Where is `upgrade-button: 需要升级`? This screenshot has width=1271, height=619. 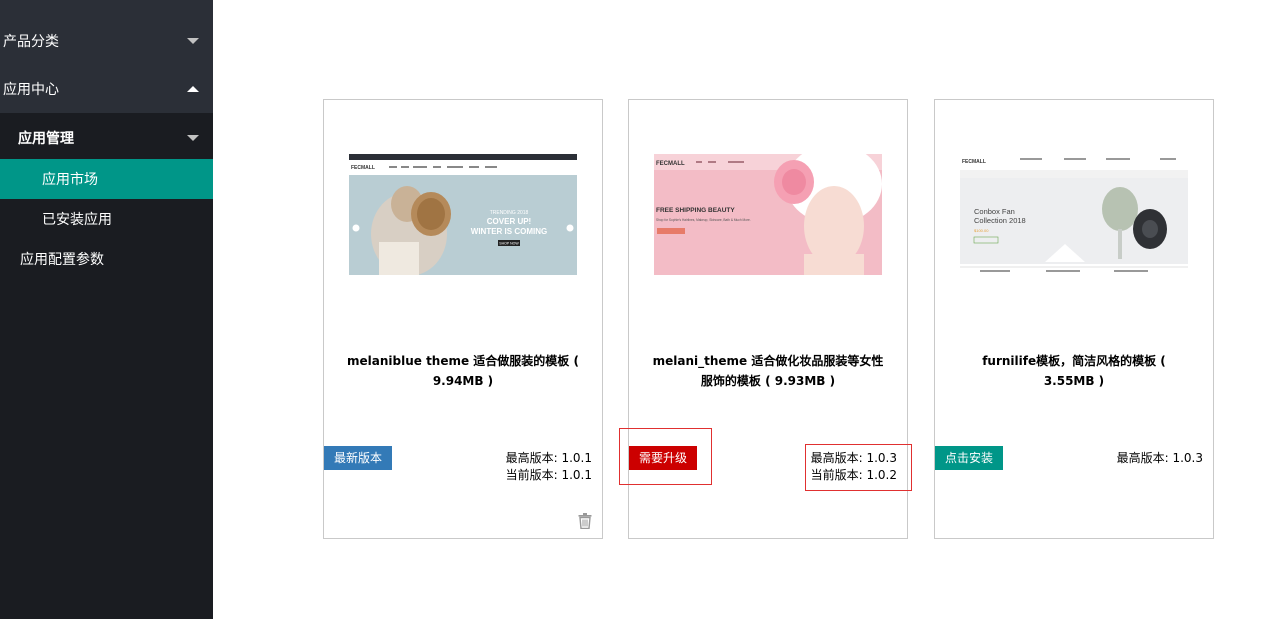 upgrade-button: 需要升级 is located at coordinates (663, 458).